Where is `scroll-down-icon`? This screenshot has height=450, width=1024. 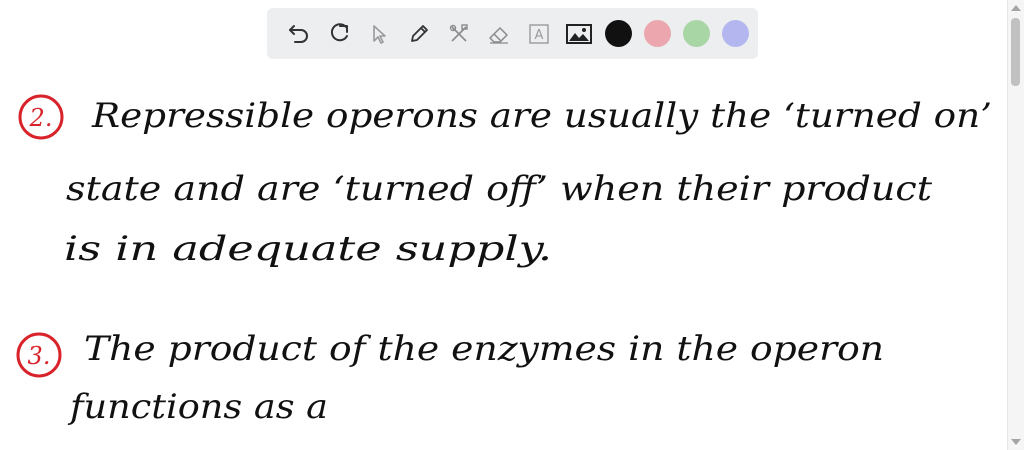 scroll-down-icon is located at coordinates (1016, 442).